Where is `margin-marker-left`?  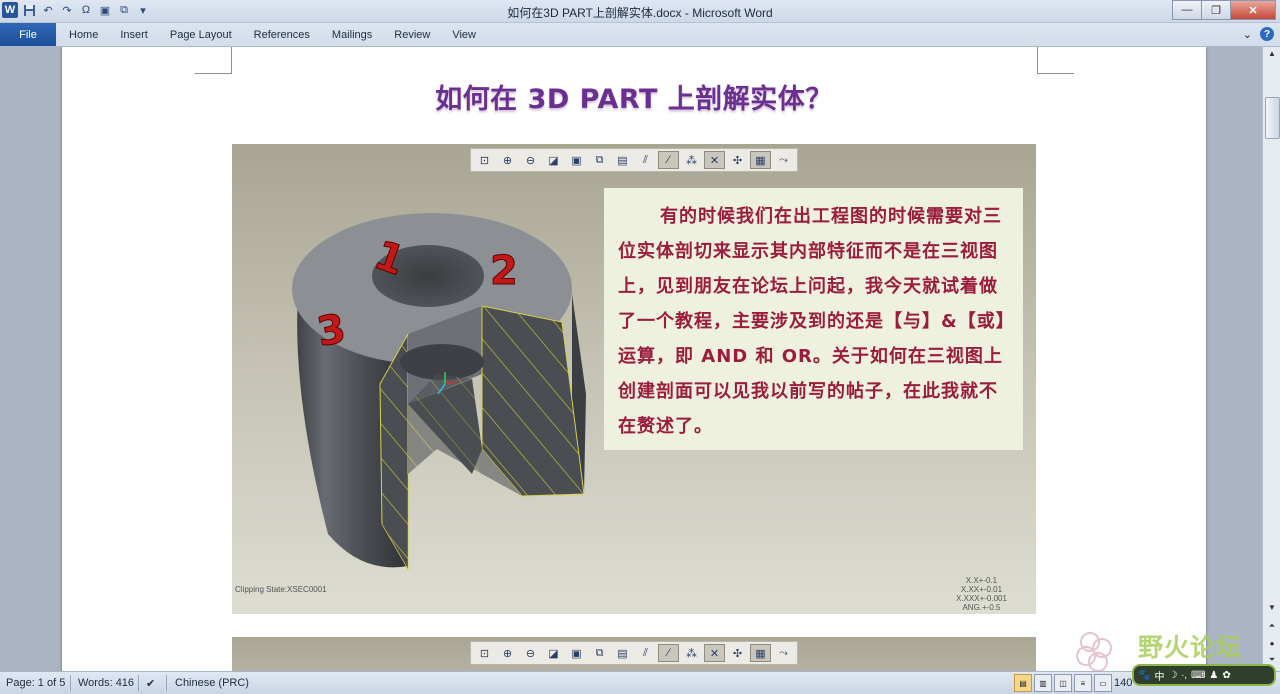
margin-marker-left is located at coordinates (213, 60).